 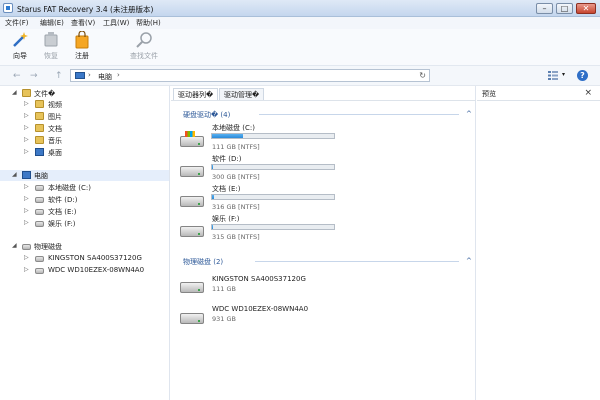 What do you see at coordinates (84, 211) in the screenshot?
I see `tree-item-drive-e: ▷ 文档 (E:)` at bounding box center [84, 211].